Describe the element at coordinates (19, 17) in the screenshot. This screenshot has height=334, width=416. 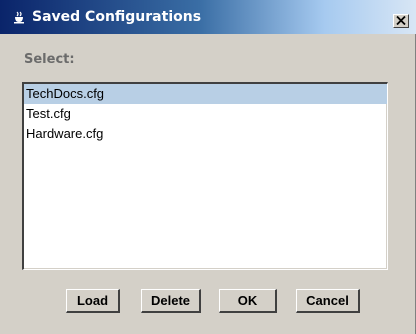
I see `java-cup-icon` at that location.